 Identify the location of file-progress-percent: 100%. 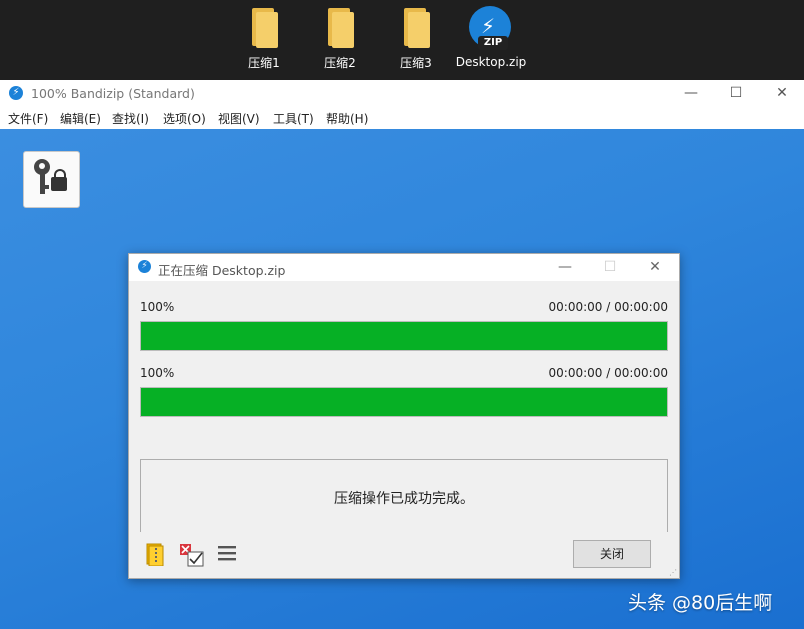
(157, 307).